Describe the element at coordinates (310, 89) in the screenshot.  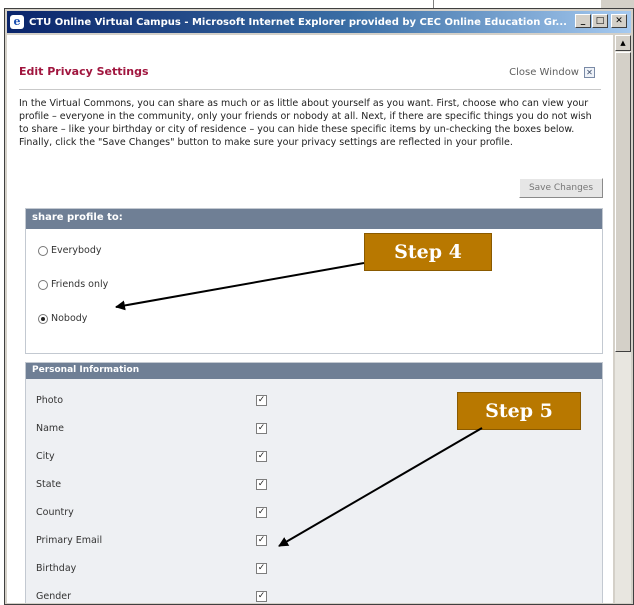
I see `header-divider` at that location.